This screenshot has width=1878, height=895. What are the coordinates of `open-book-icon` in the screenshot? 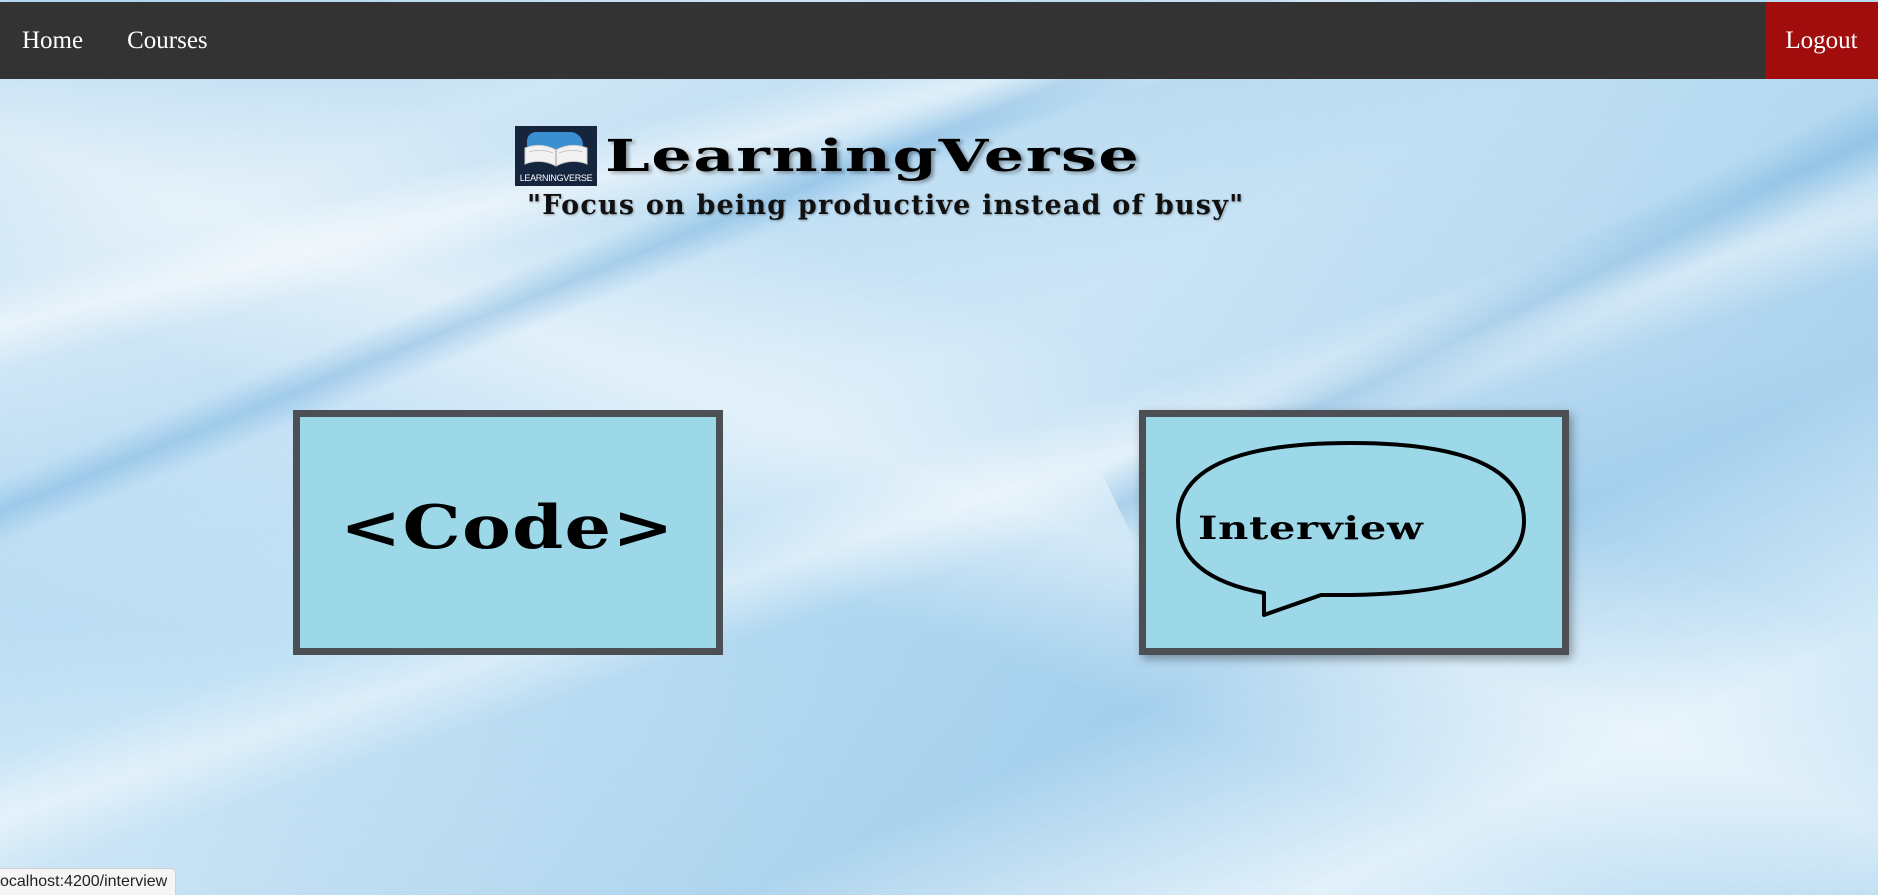 It's located at (556, 155).